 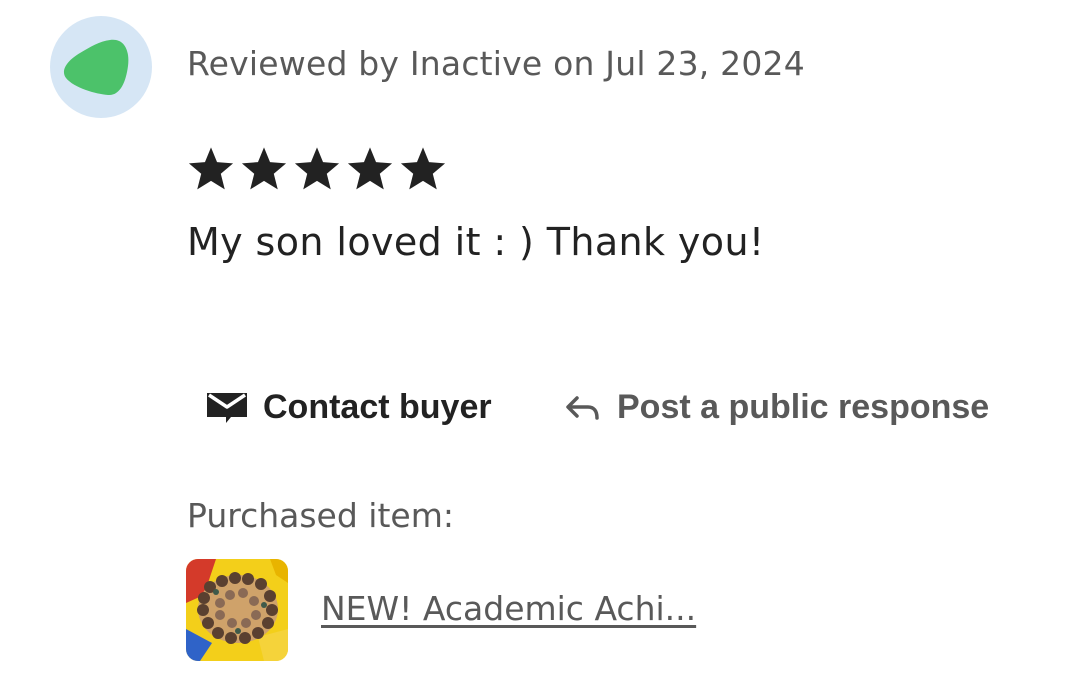 What do you see at coordinates (227, 407) in the screenshot?
I see `envelope-icon` at bounding box center [227, 407].